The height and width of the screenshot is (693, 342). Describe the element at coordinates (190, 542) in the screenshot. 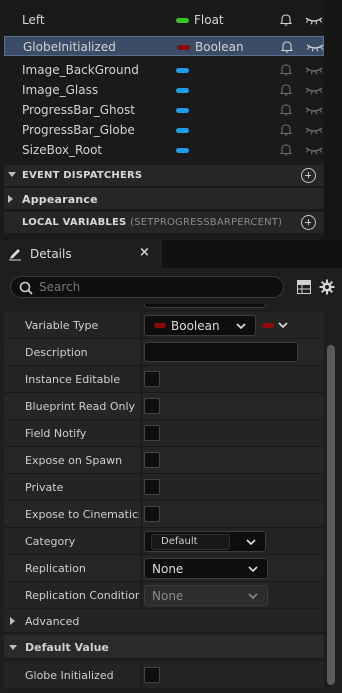

I see `category-input: Default` at that location.